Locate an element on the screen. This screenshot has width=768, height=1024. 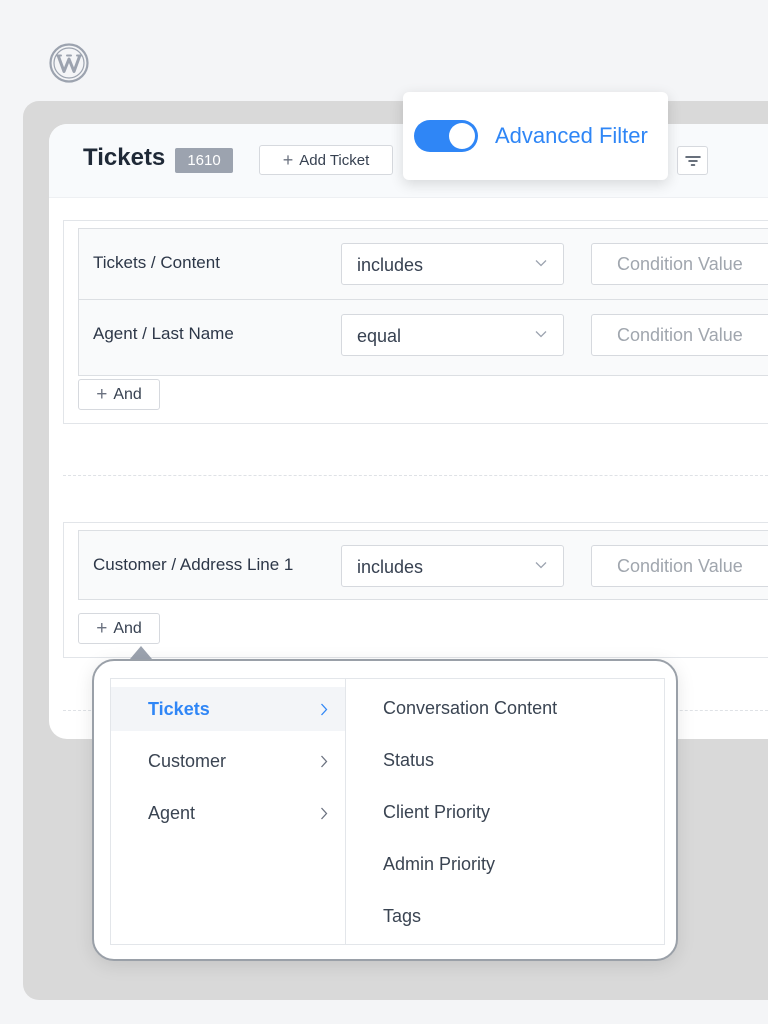
filter-field-label: Customer / Address Line 1 is located at coordinates (193, 564).